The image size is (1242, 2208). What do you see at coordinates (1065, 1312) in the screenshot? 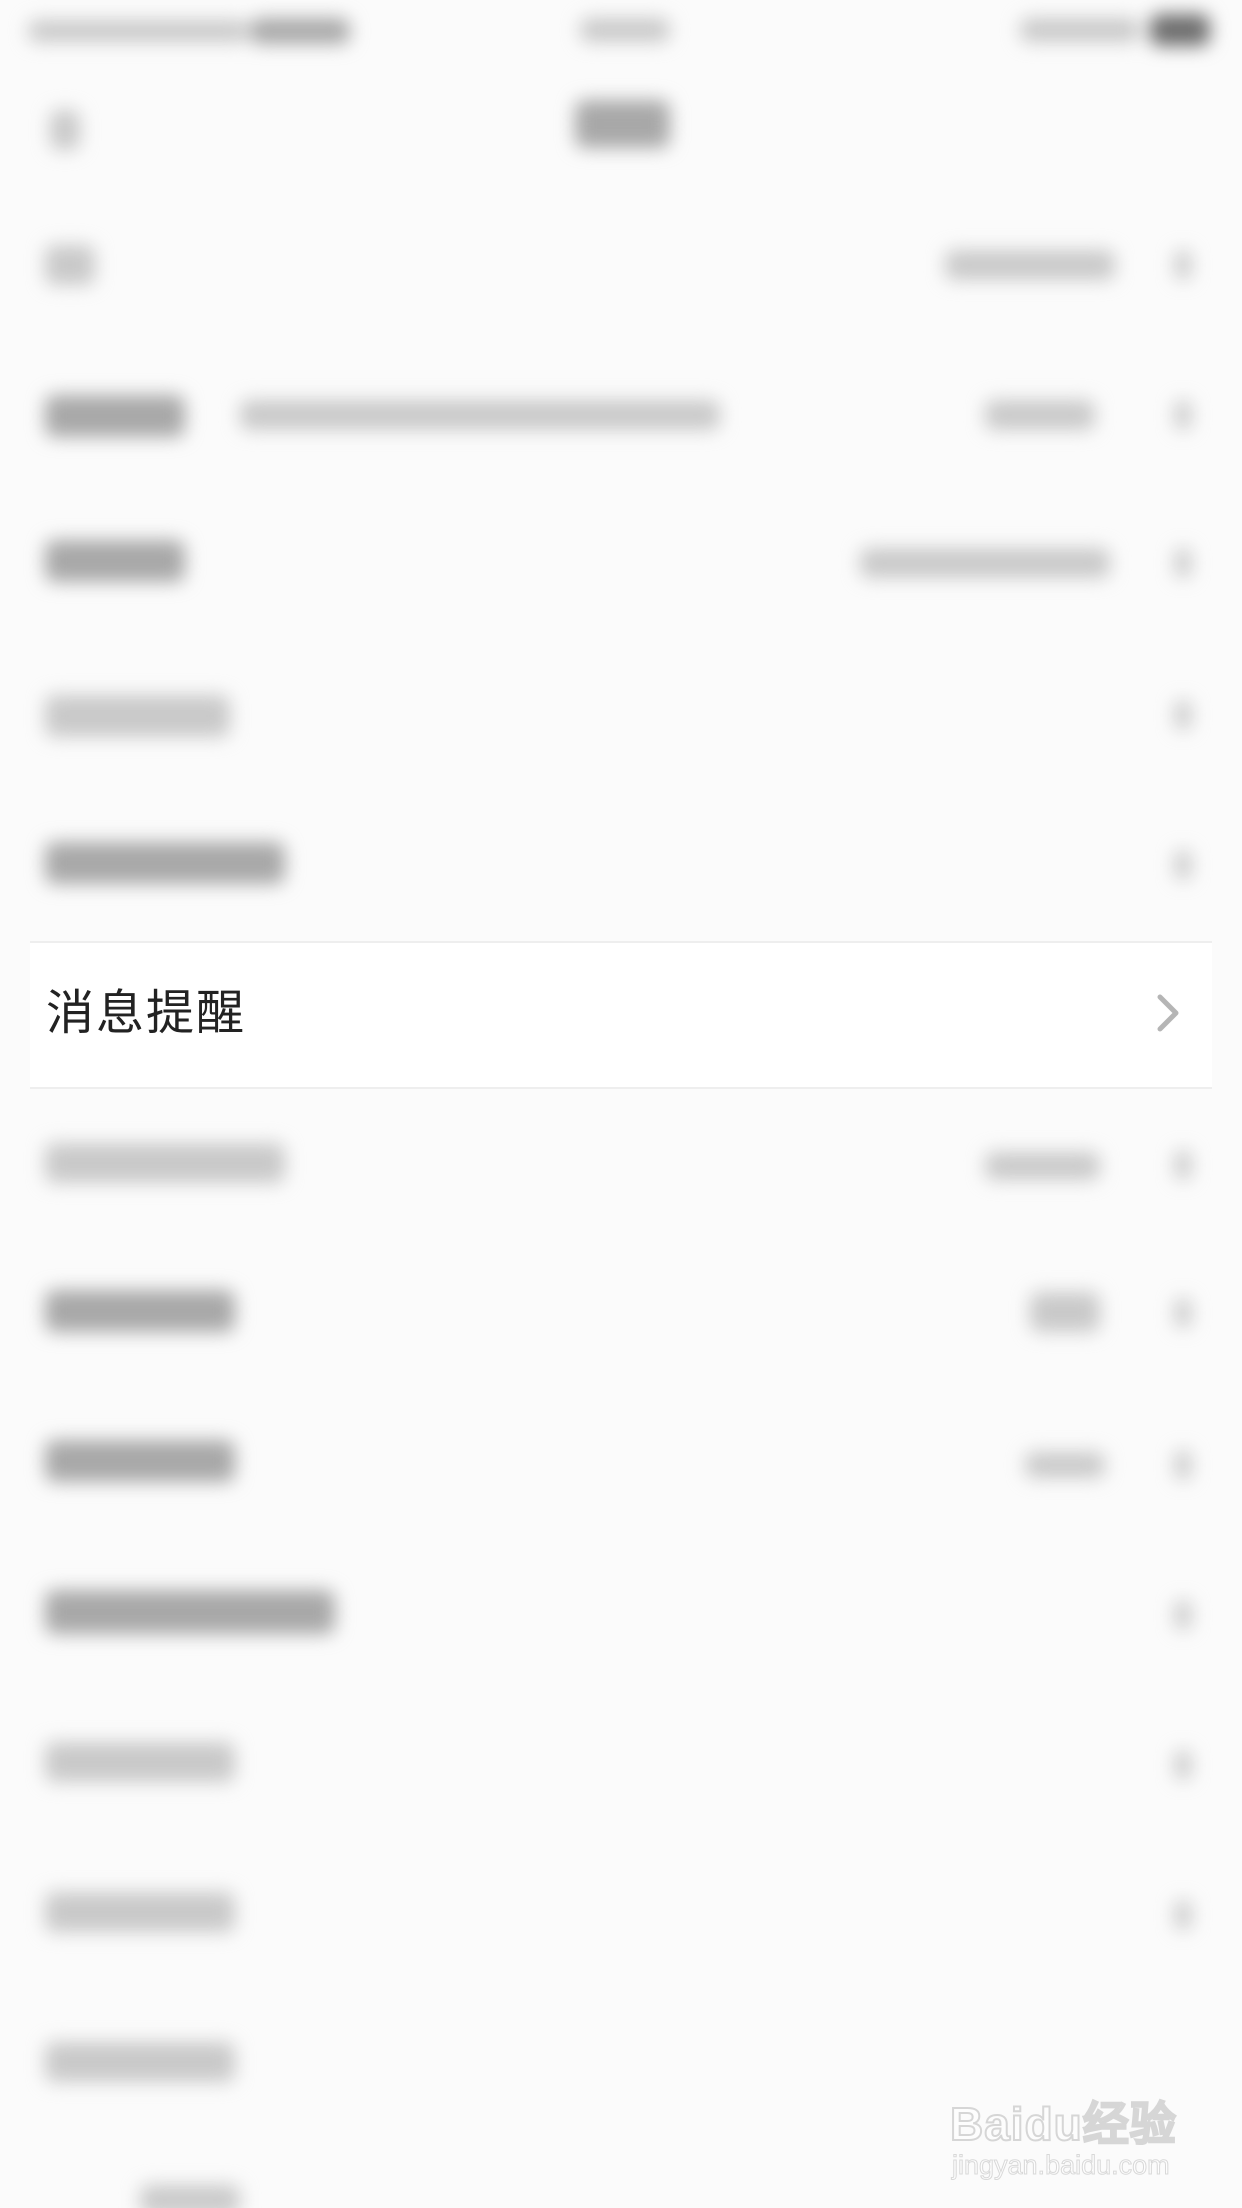
I see `row-8-value` at bounding box center [1065, 1312].